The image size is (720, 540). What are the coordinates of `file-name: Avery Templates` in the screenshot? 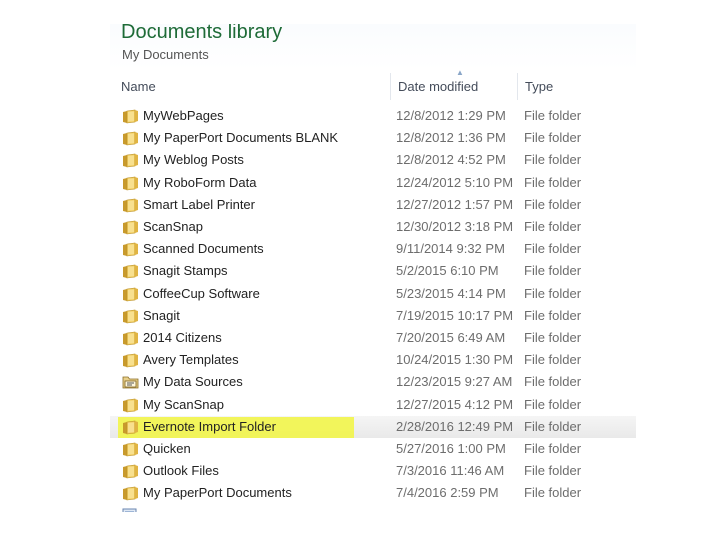 It's located at (191, 360).